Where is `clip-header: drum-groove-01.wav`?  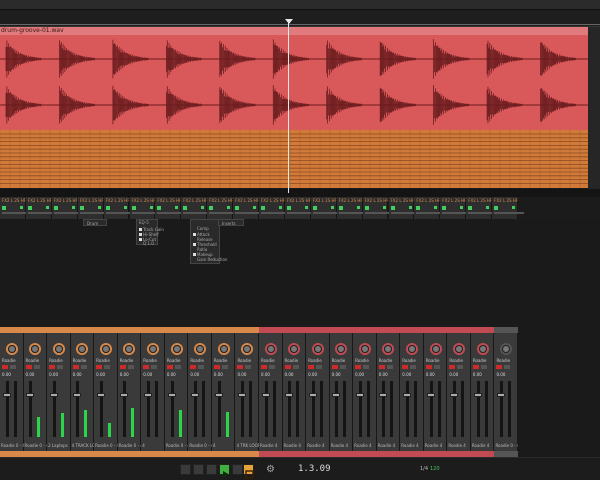 clip-header: drum-groove-01.wav is located at coordinates (294, 31).